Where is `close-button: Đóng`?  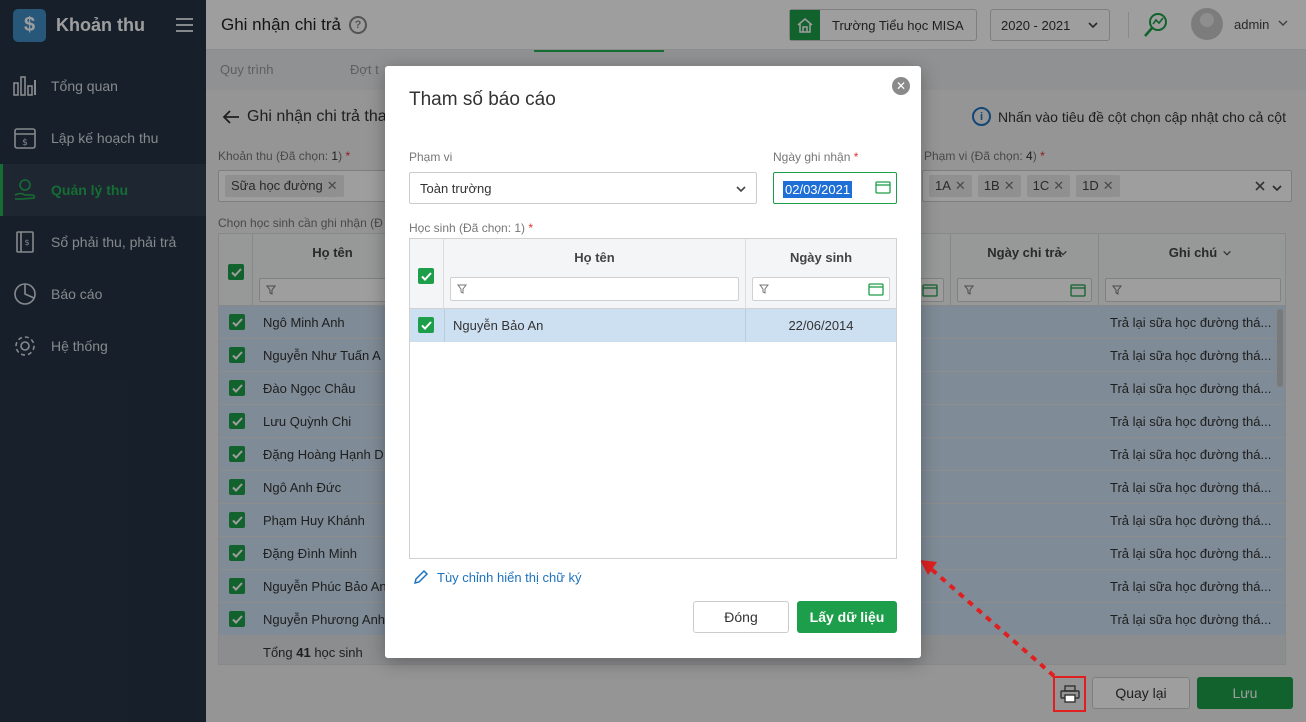
close-button: Đóng is located at coordinates (741, 617).